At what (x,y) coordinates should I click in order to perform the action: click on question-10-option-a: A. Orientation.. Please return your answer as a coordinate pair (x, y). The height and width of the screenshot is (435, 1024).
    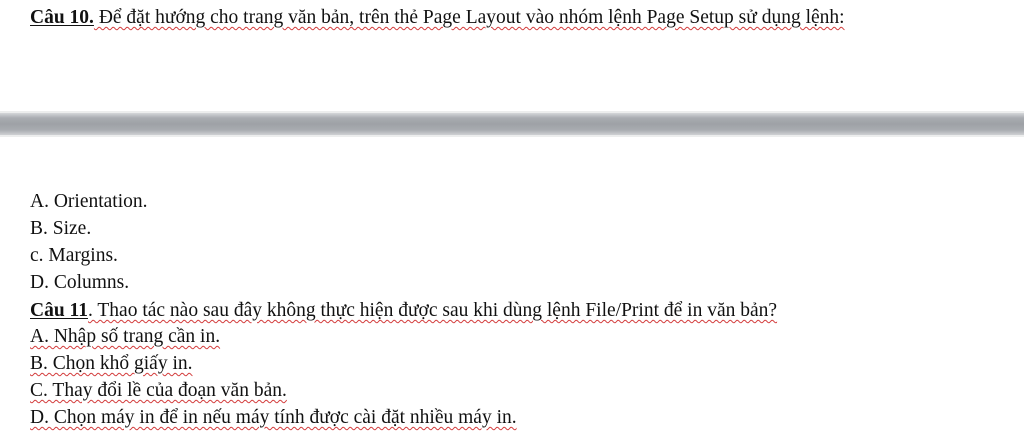
    Looking at the image, I should click on (89, 201).